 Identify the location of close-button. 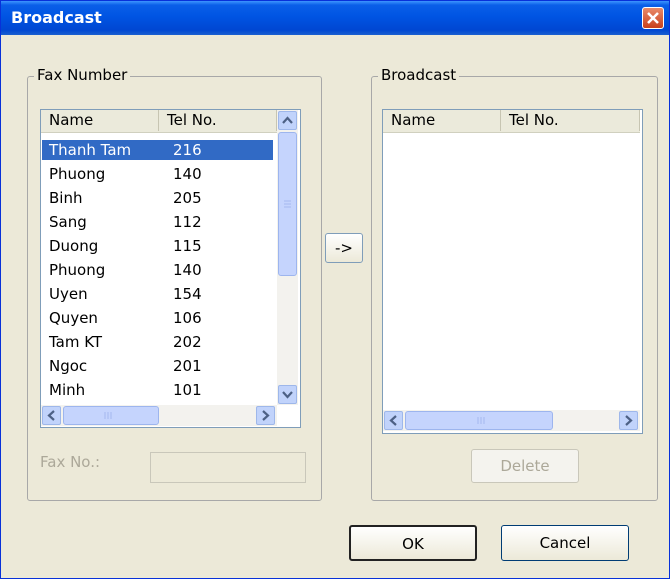
(653, 18).